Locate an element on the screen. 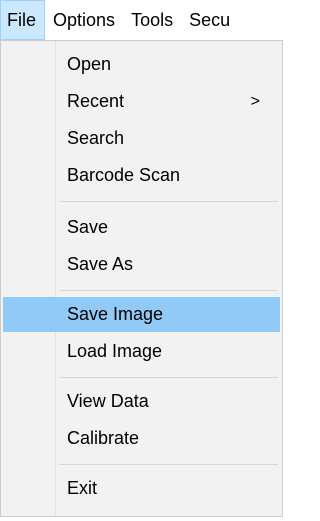  menu-item-label: Barcode Scan is located at coordinates (124, 175).